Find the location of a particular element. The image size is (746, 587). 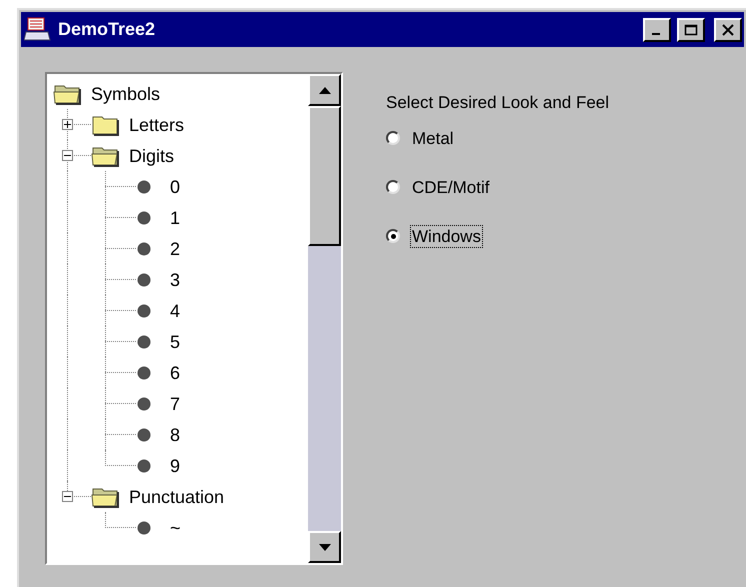

tree-node-label: 6 is located at coordinates (175, 373).